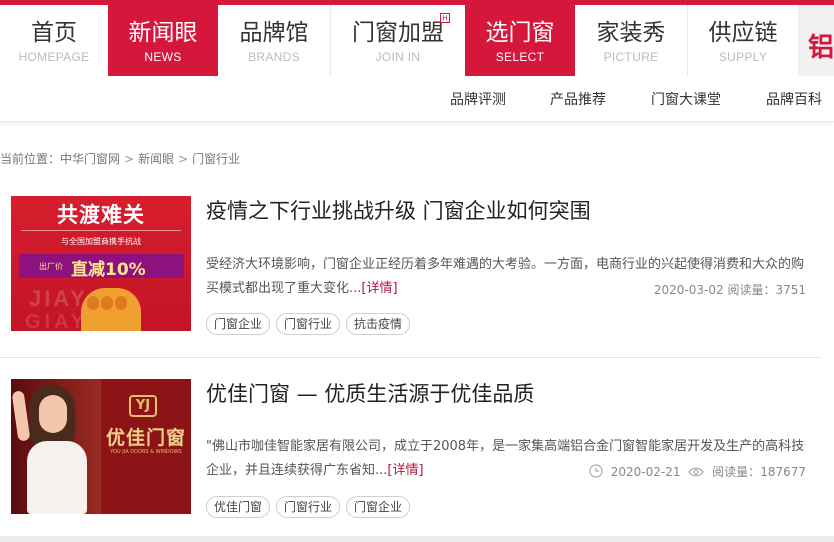  I want to click on nav-item-sublabel: PICTURE, so click(631, 57).